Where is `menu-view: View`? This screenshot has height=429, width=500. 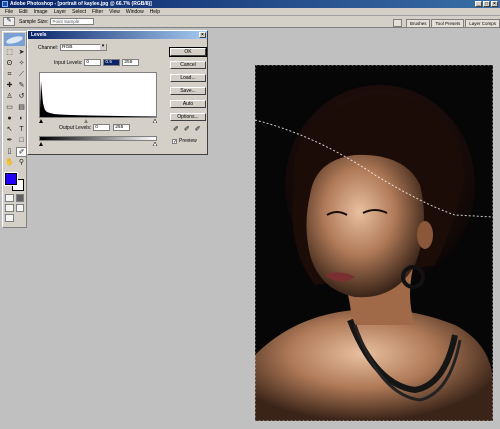 menu-view: View is located at coordinates (114, 12).